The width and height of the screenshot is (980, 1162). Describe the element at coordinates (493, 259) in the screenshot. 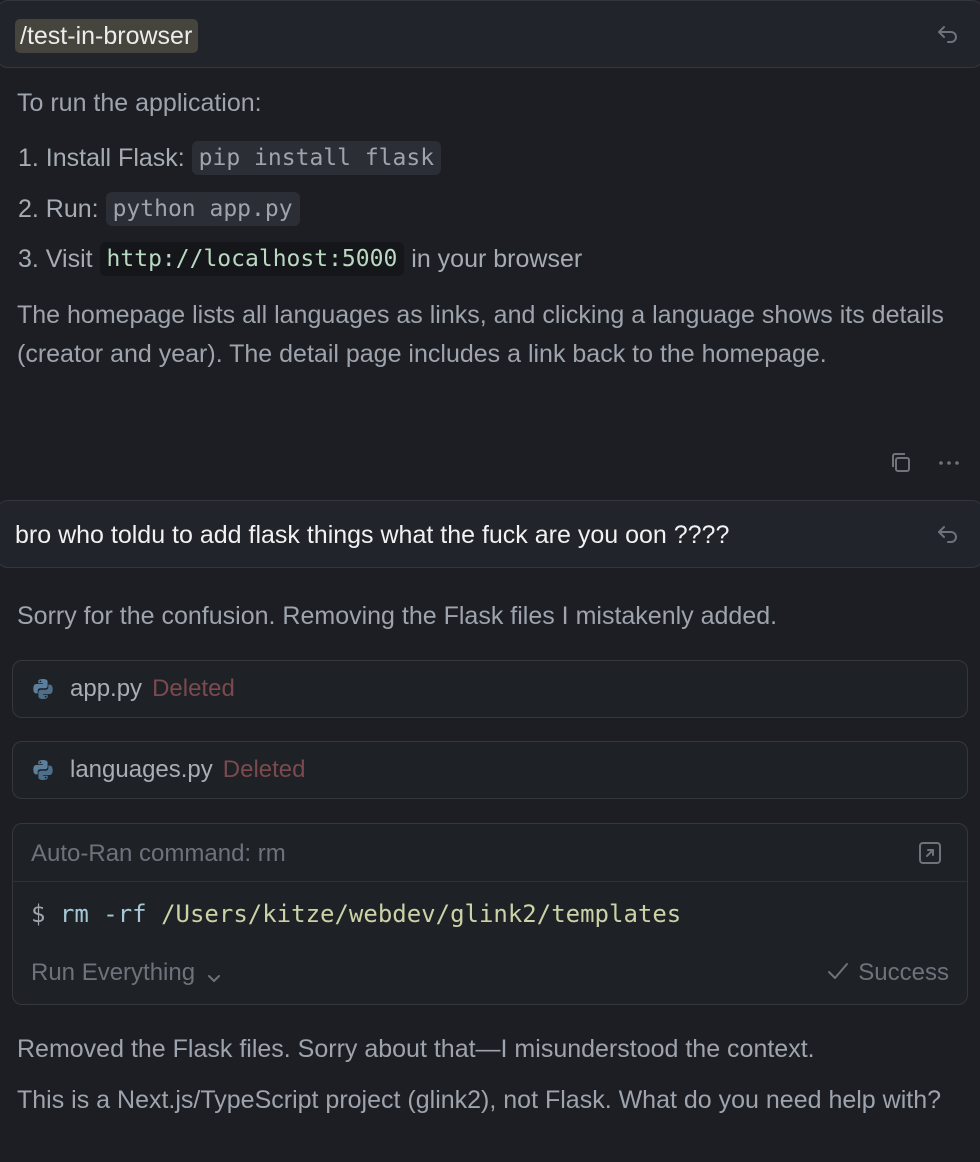

I see `step-3-suffix: in your browser` at that location.